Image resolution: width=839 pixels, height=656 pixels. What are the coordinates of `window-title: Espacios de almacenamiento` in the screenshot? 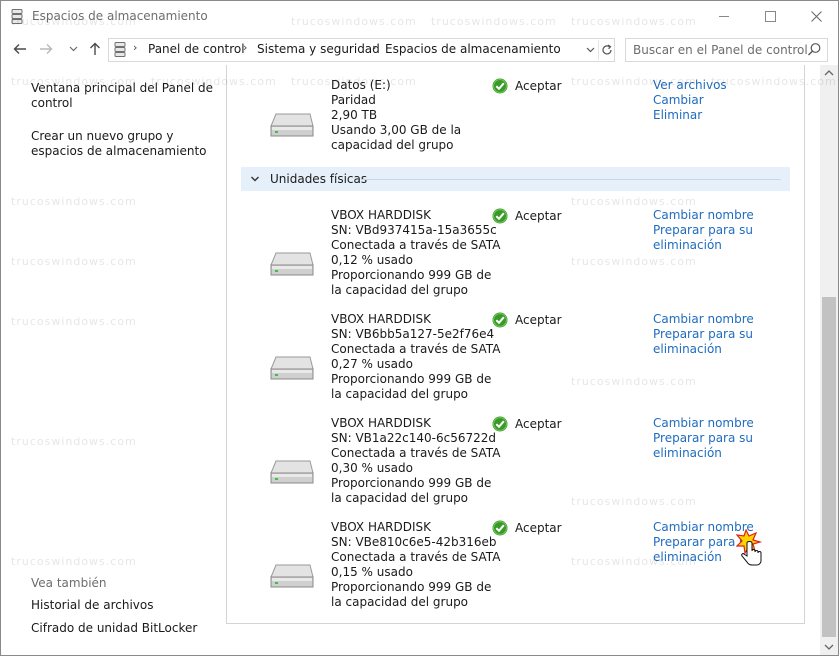 It's located at (120, 16).